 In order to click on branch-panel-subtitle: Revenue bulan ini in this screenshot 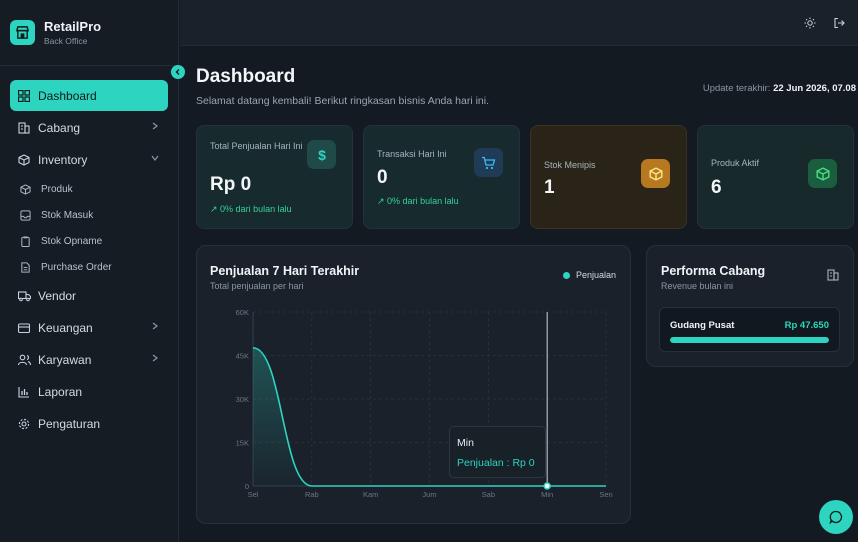, I will do `click(697, 286)`.